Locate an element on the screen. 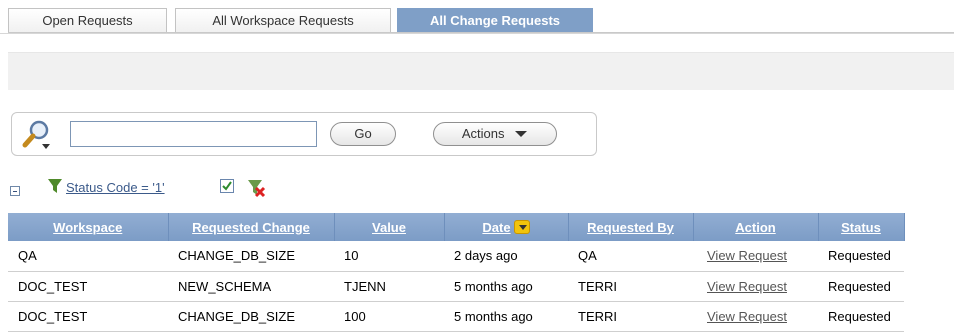  cell-workspace: QA is located at coordinates (88, 256).